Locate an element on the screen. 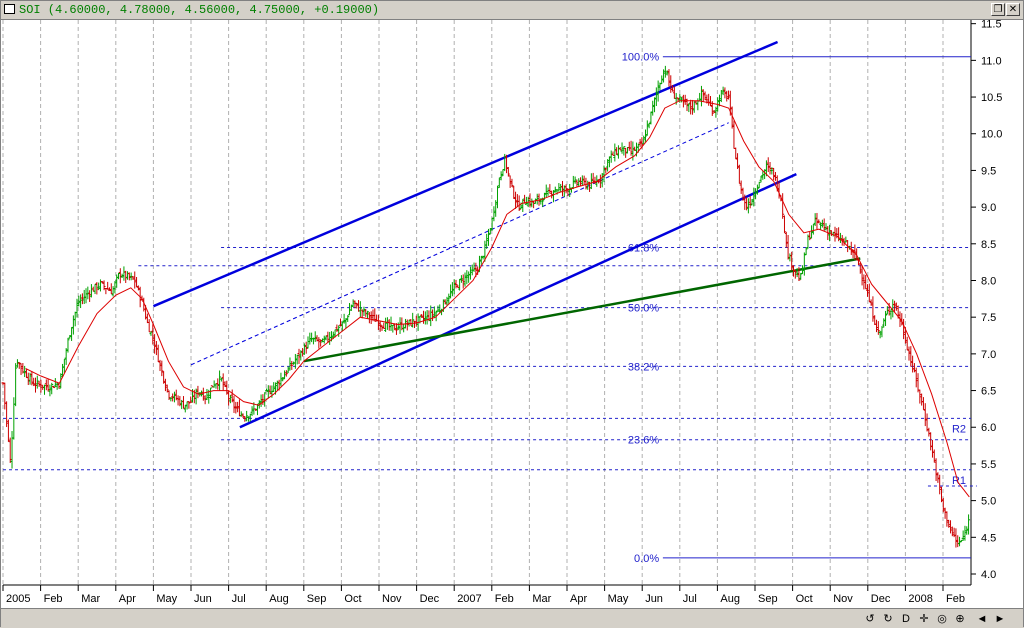 This screenshot has width=1024, height=628. y-tick-label: 4.5 is located at coordinates (988, 538).